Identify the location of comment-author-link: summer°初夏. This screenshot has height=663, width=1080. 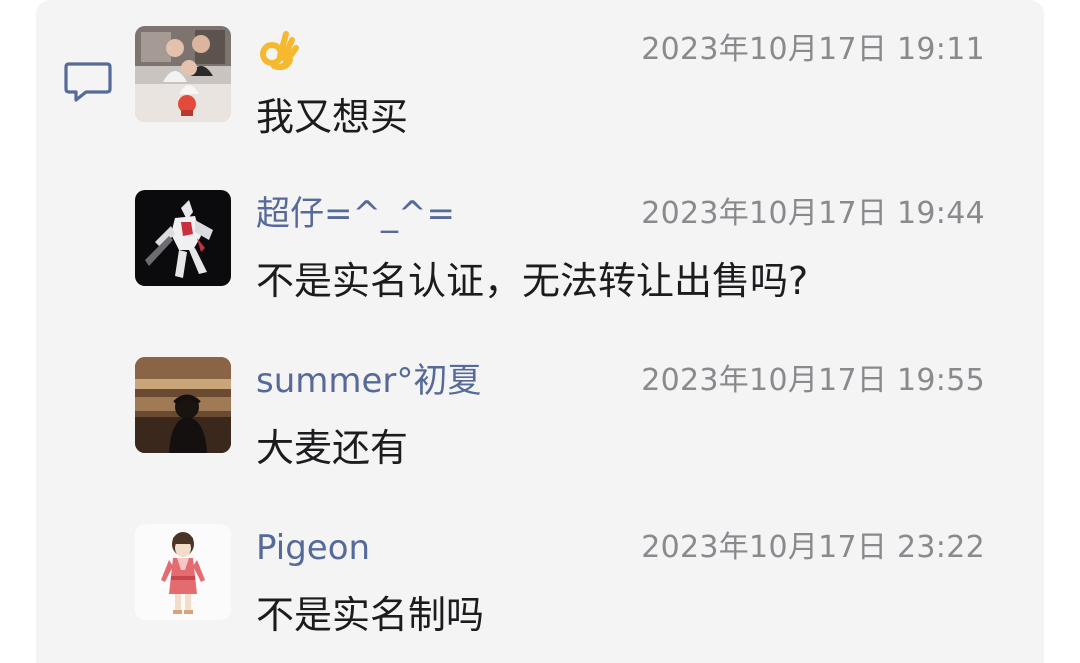
(368, 381).